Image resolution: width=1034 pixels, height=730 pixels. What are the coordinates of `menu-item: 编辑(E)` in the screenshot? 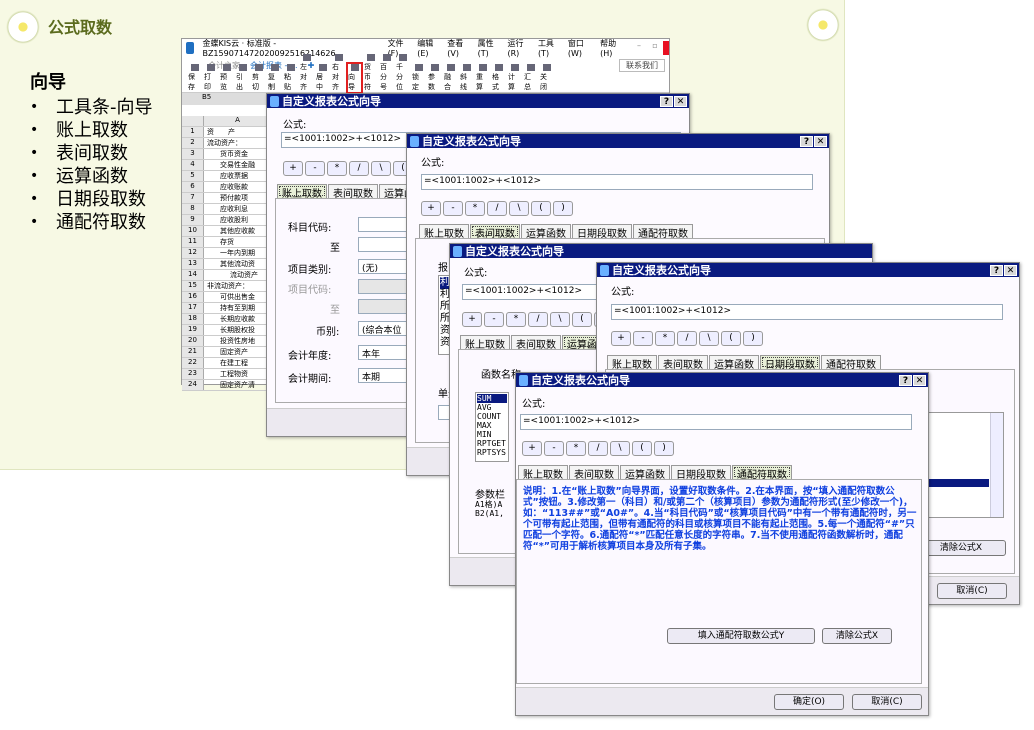 It's located at (428, 48).